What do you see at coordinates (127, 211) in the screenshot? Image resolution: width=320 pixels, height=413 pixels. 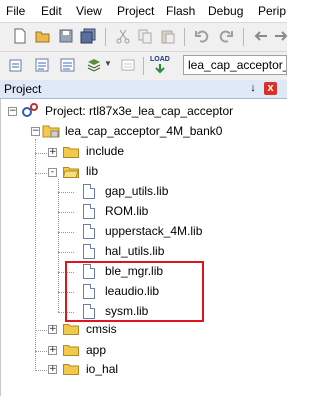 I see `file-label: ROM.lib` at bounding box center [127, 211].